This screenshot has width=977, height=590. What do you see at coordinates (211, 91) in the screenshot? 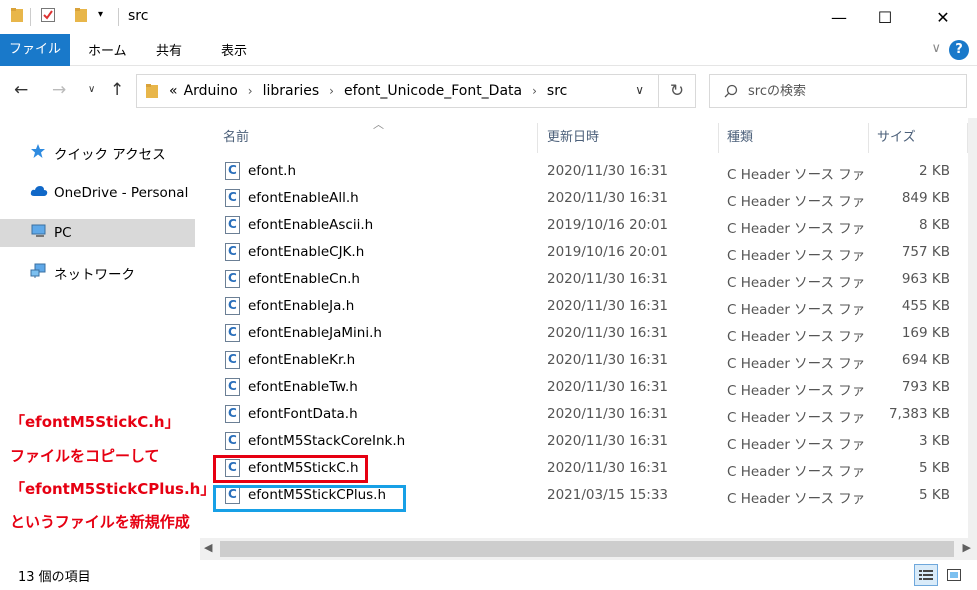
I see `breadcrumb-arduino: Arduino` at bounding box center [211, 91].